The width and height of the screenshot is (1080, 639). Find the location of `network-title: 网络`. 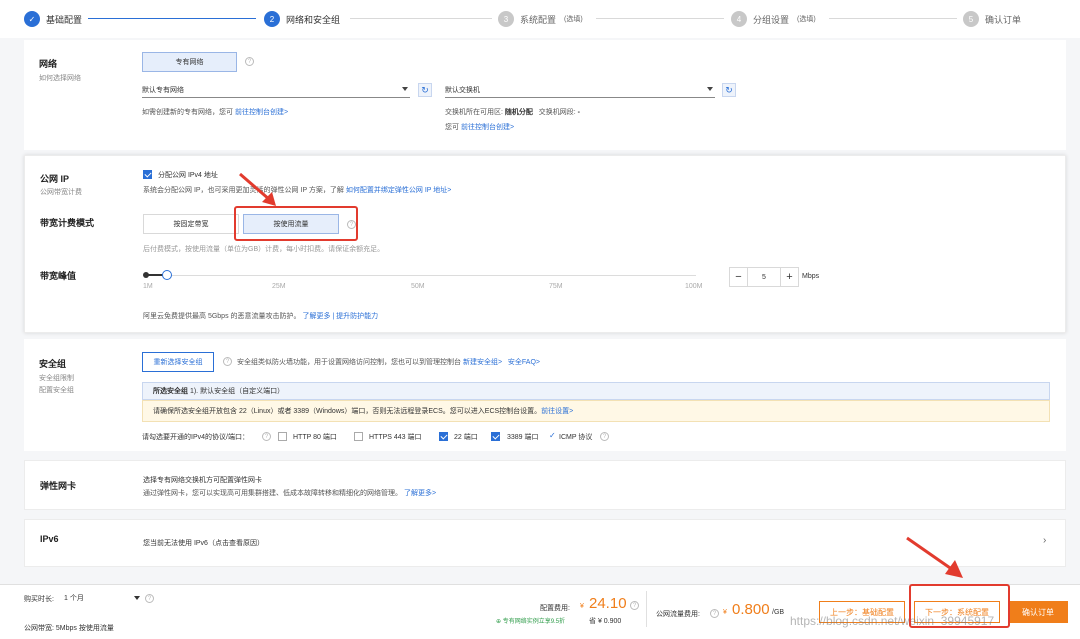

network-title: 网络 is located at coordinates (48, 64).